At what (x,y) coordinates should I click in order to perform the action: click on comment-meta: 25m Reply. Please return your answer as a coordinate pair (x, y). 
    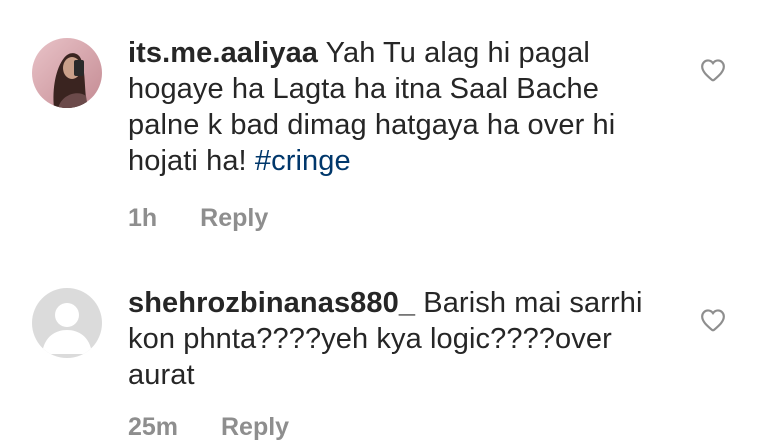
    Looking at the image, I should click on (208, 427).